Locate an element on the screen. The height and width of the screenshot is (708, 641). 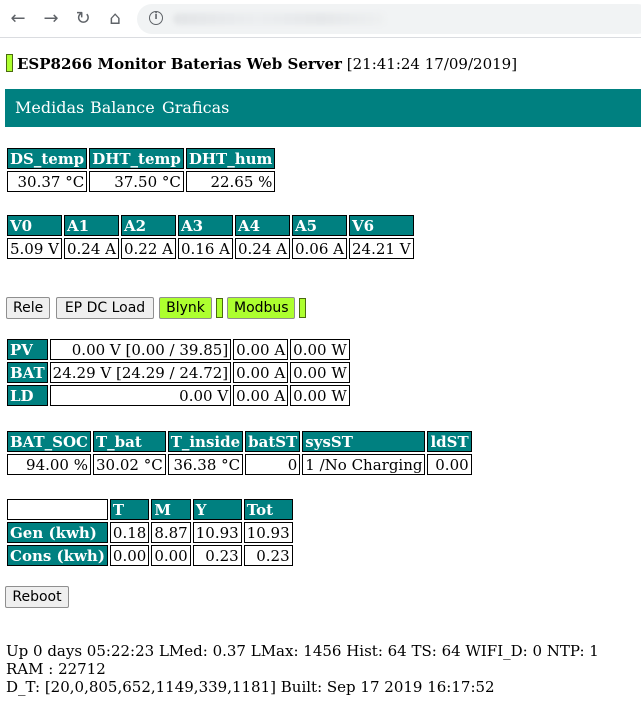
reload-icon: ↻ is located at coordinates (83, 18).